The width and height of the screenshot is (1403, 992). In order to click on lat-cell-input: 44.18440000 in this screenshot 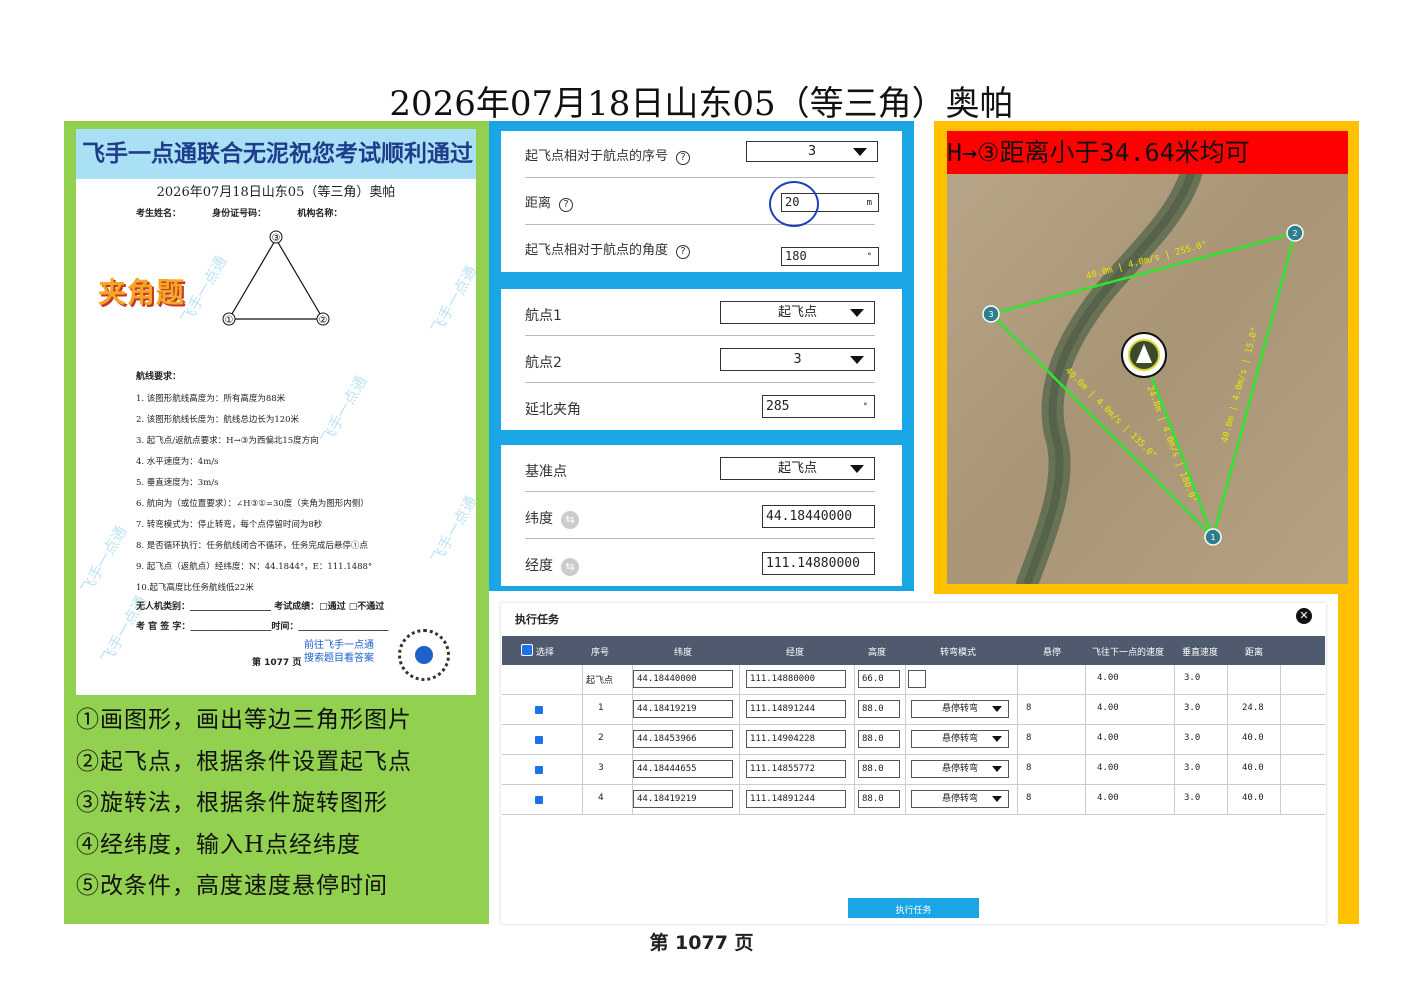, I will do `click(683, 679)`.